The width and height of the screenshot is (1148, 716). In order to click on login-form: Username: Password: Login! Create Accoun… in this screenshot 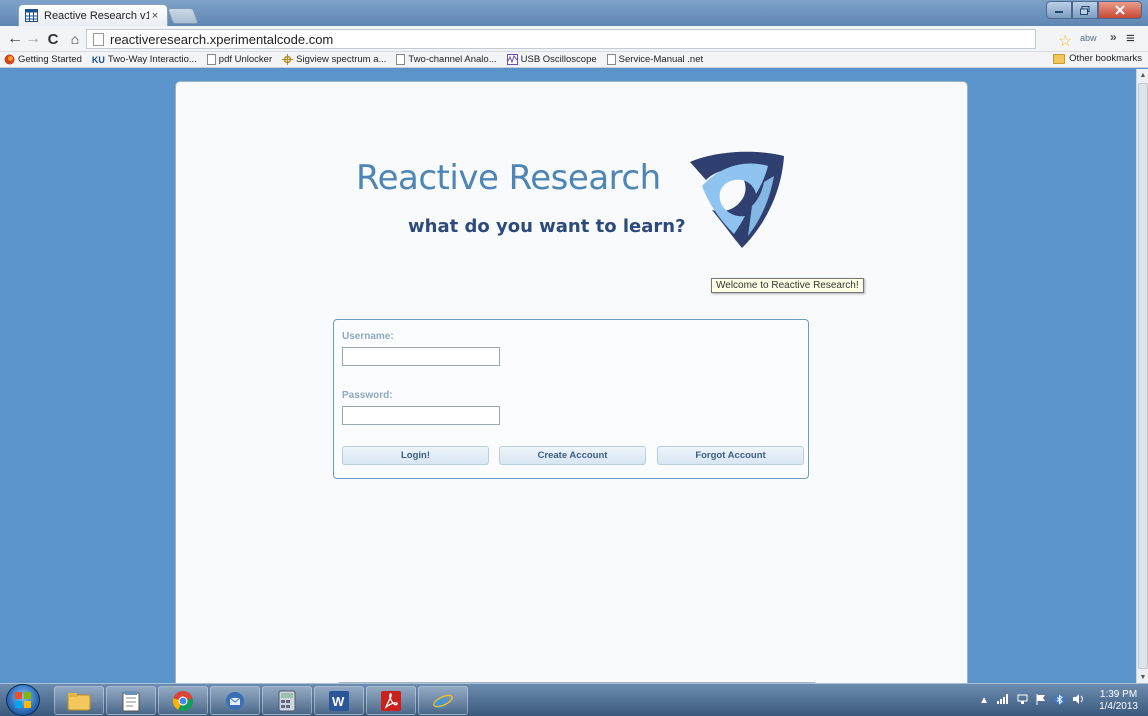, I will do `click(571, 399)`.